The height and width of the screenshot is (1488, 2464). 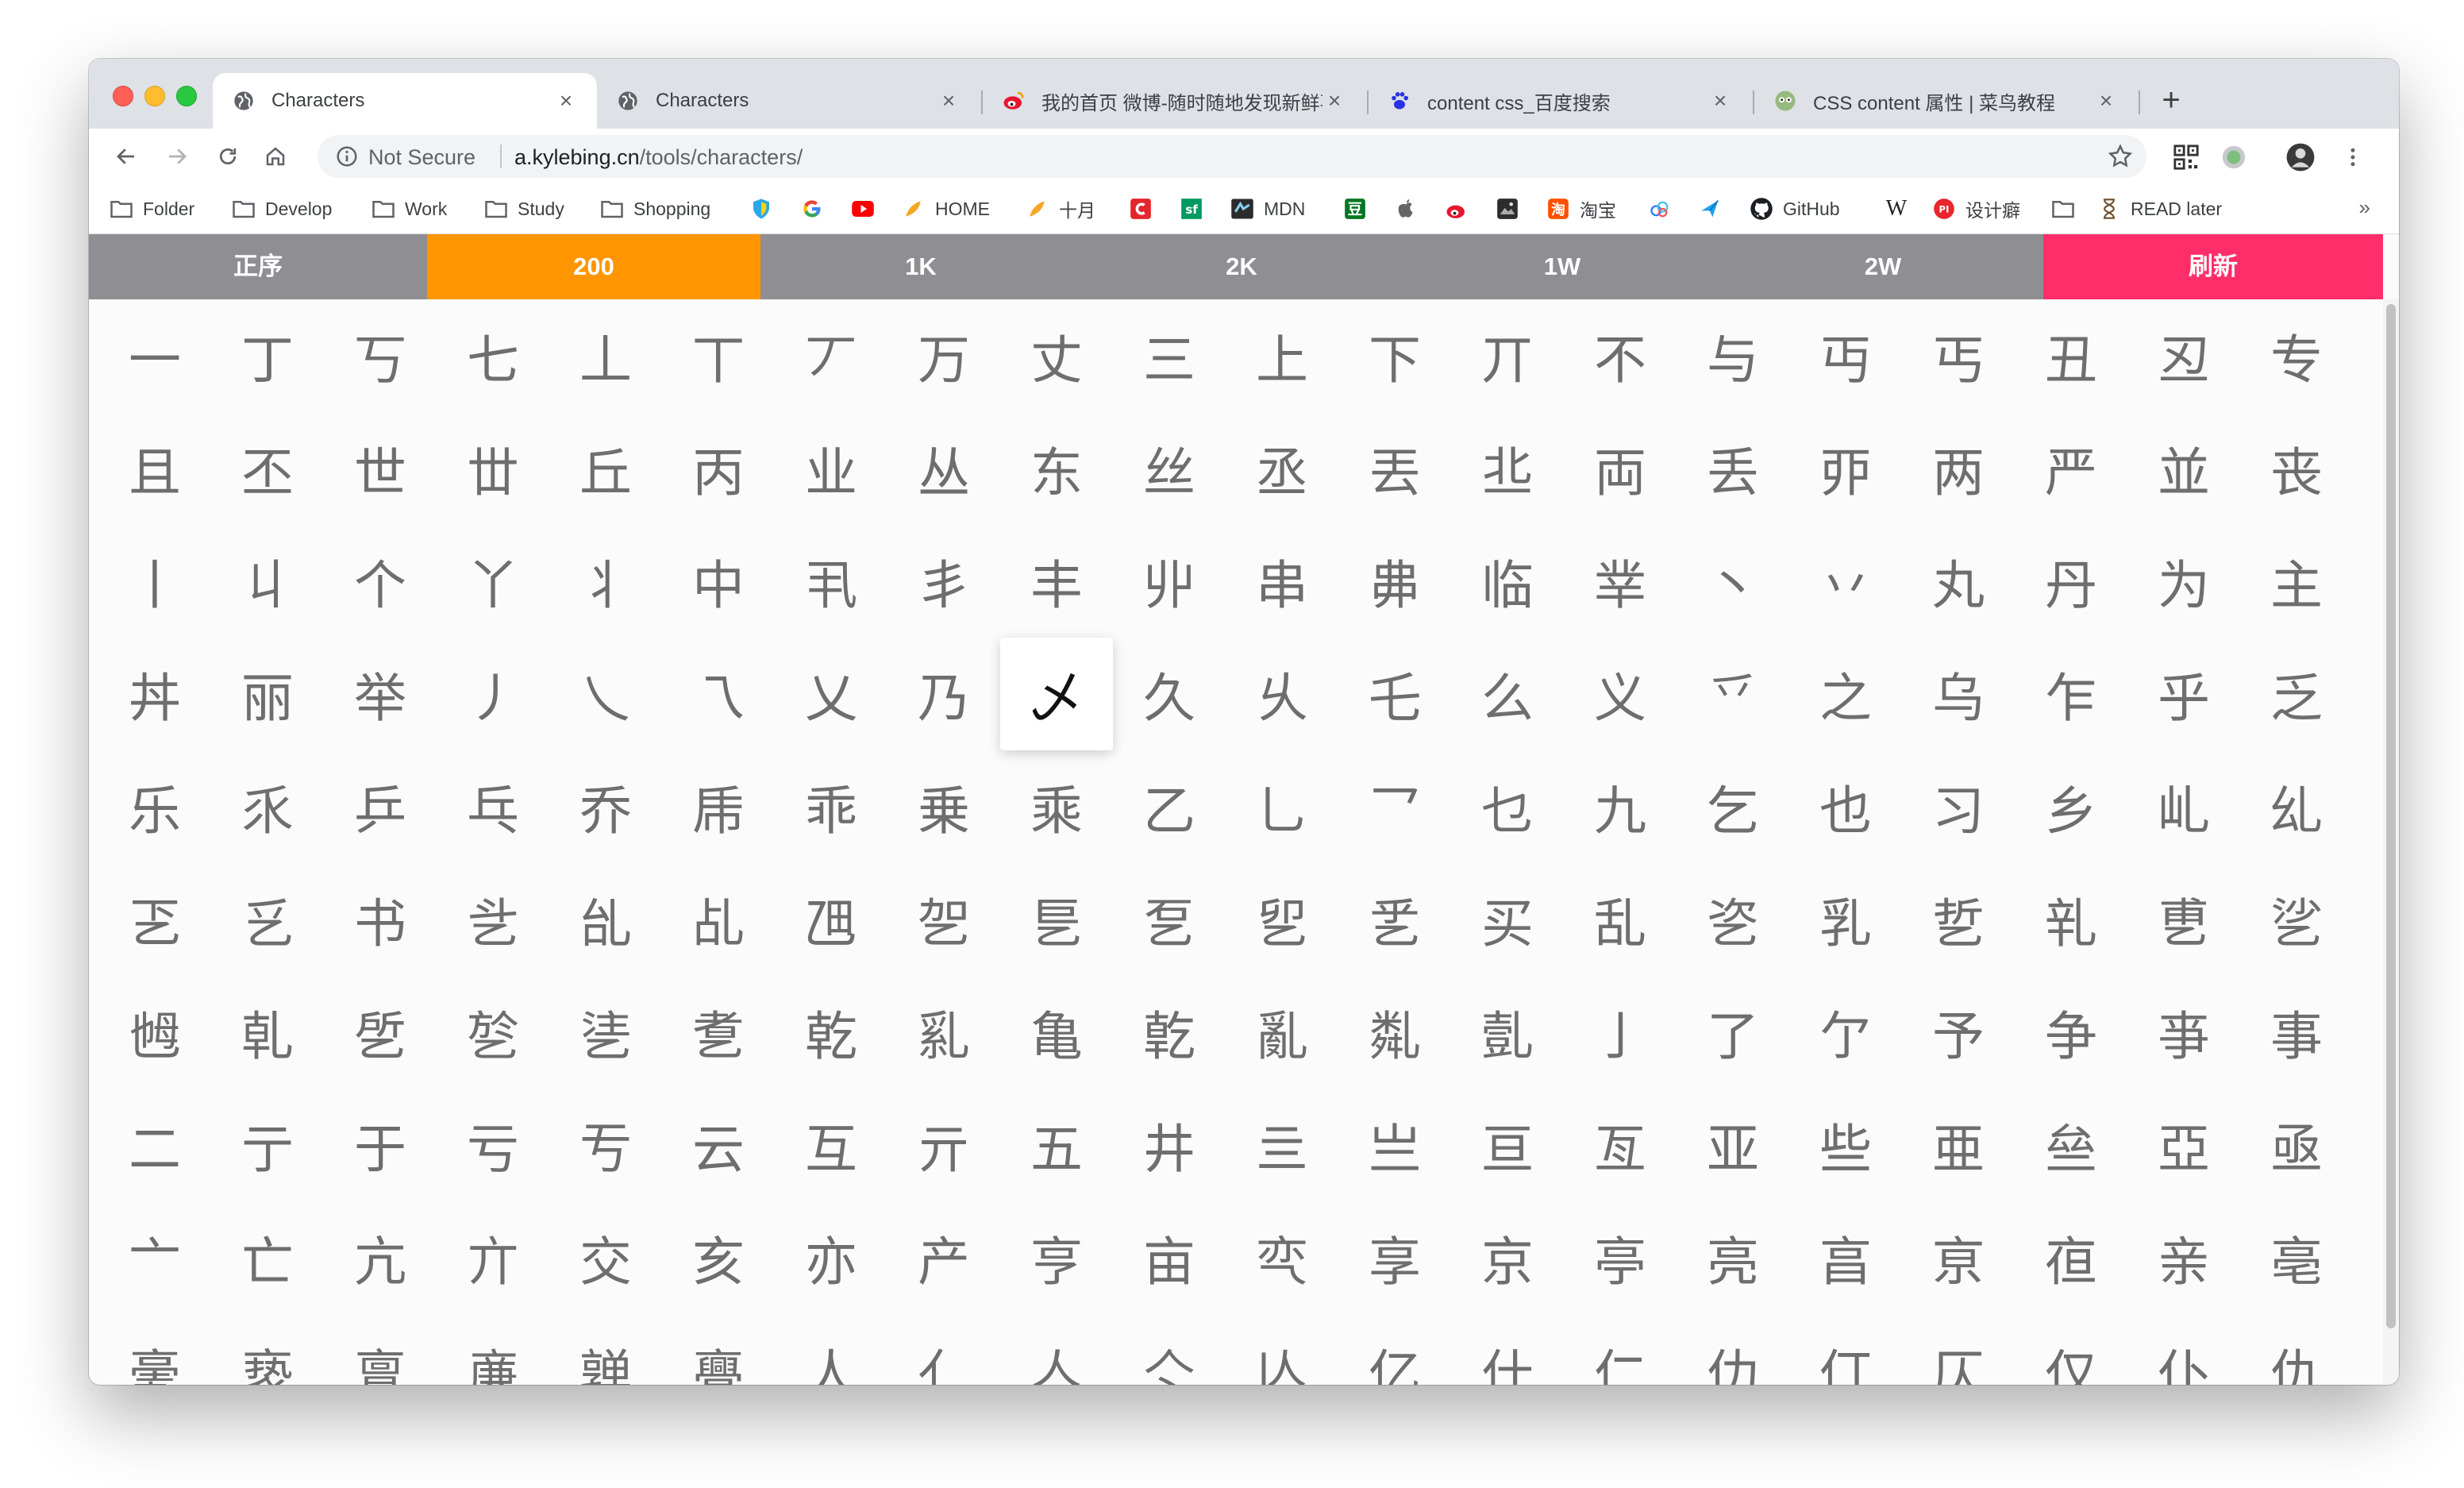 I want to click on character-cell: 东, so click(x=1056, y=468).